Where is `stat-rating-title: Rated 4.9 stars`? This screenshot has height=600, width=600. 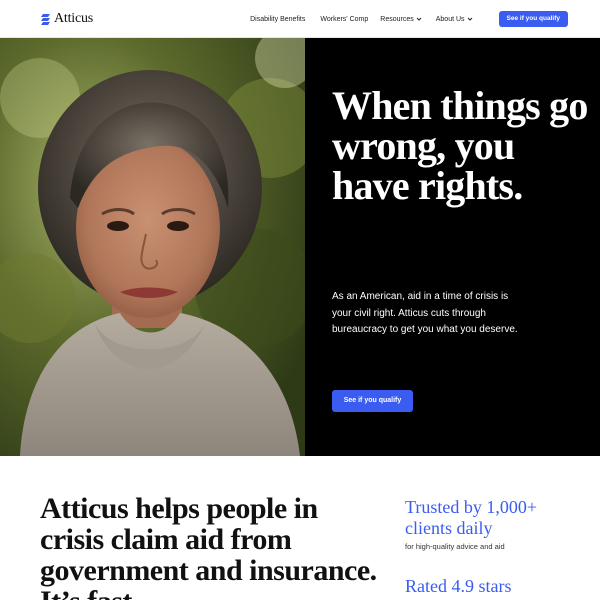
stat-rating-title: Rated 4.9 stars is located at coordinates (458, 586).